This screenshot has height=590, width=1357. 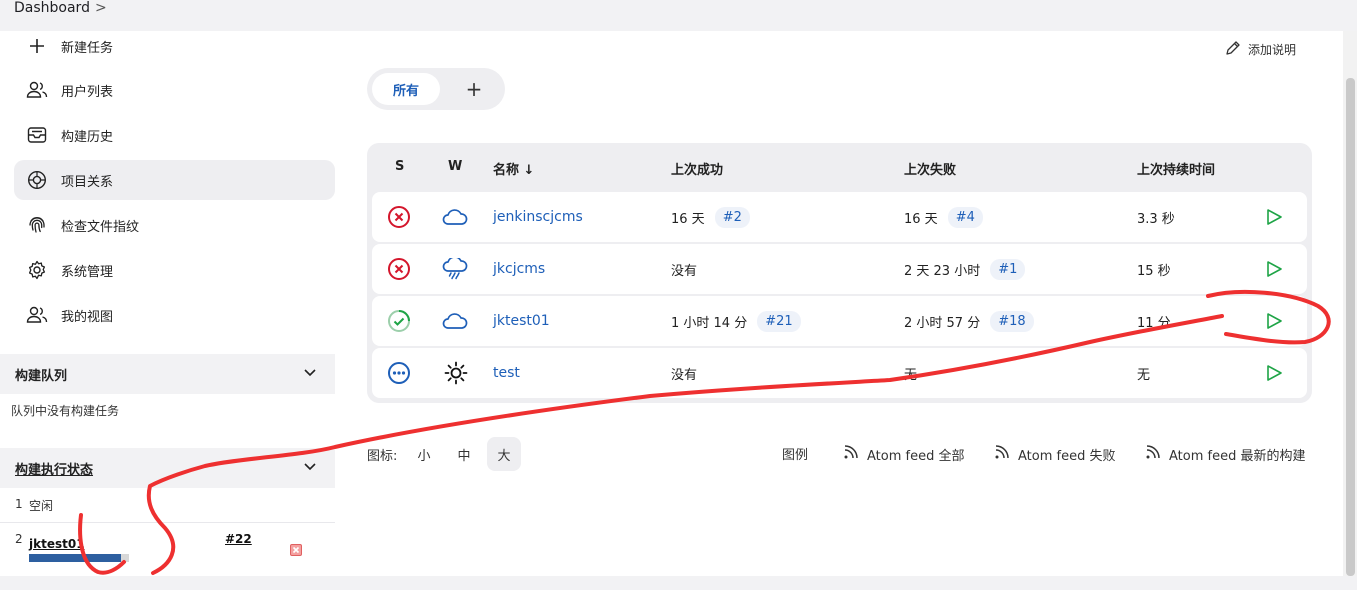 I want to click on table-row: jenkinscjcms 16 天 #2 16 天 #4 3.3 秒, so click(x=839, y=217).